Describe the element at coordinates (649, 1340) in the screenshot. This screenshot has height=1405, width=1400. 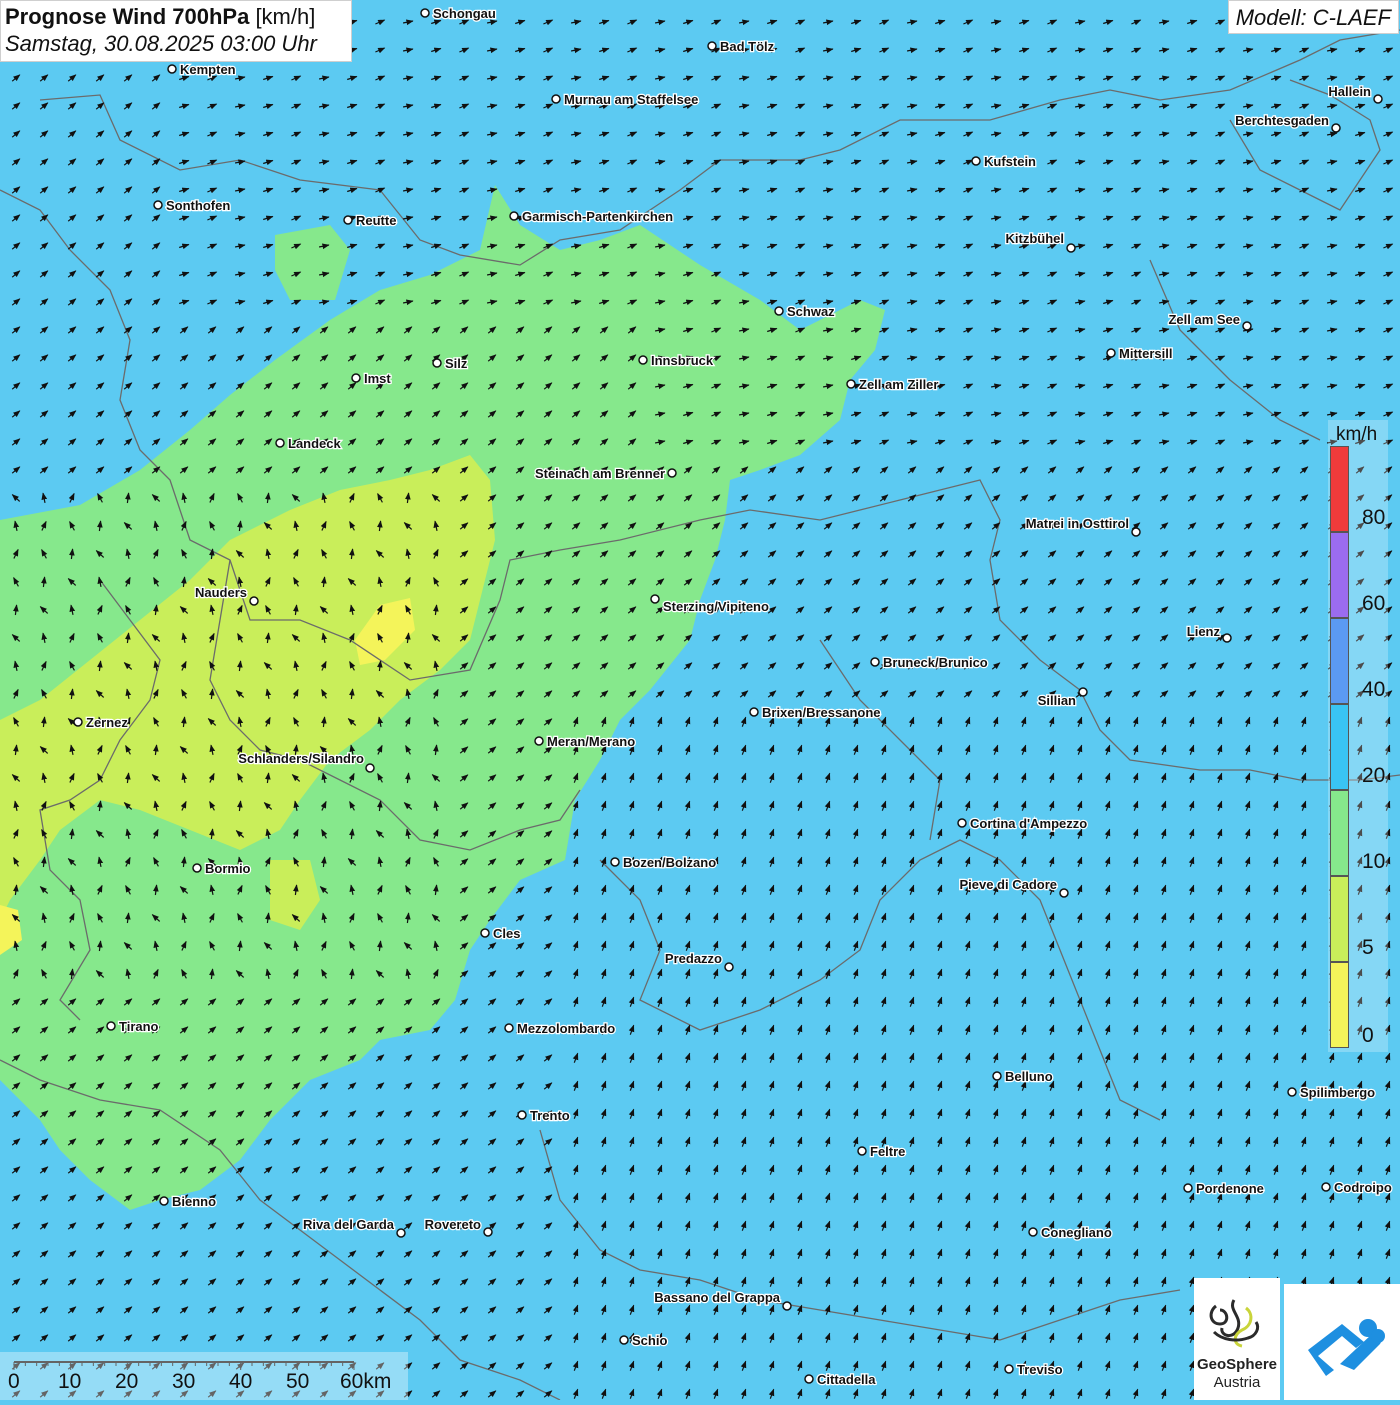
I see `city-label: Schio` at that location.